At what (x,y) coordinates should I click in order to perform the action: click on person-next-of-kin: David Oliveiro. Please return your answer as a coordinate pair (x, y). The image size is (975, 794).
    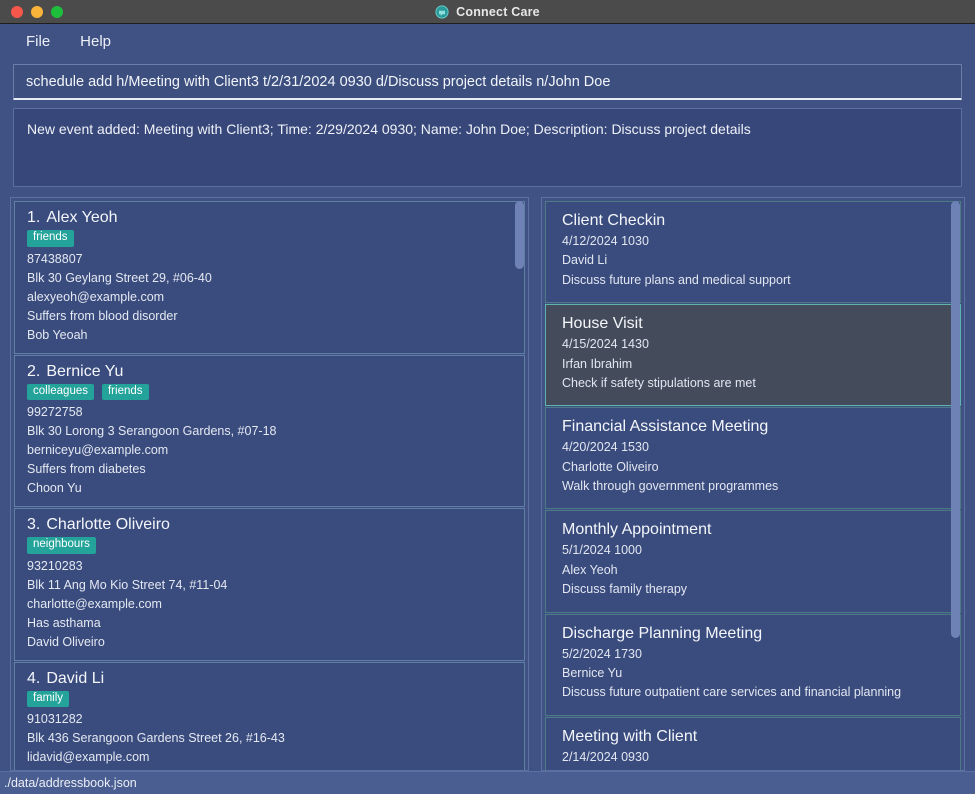
    Looking at the image, I should click on (66, 641).